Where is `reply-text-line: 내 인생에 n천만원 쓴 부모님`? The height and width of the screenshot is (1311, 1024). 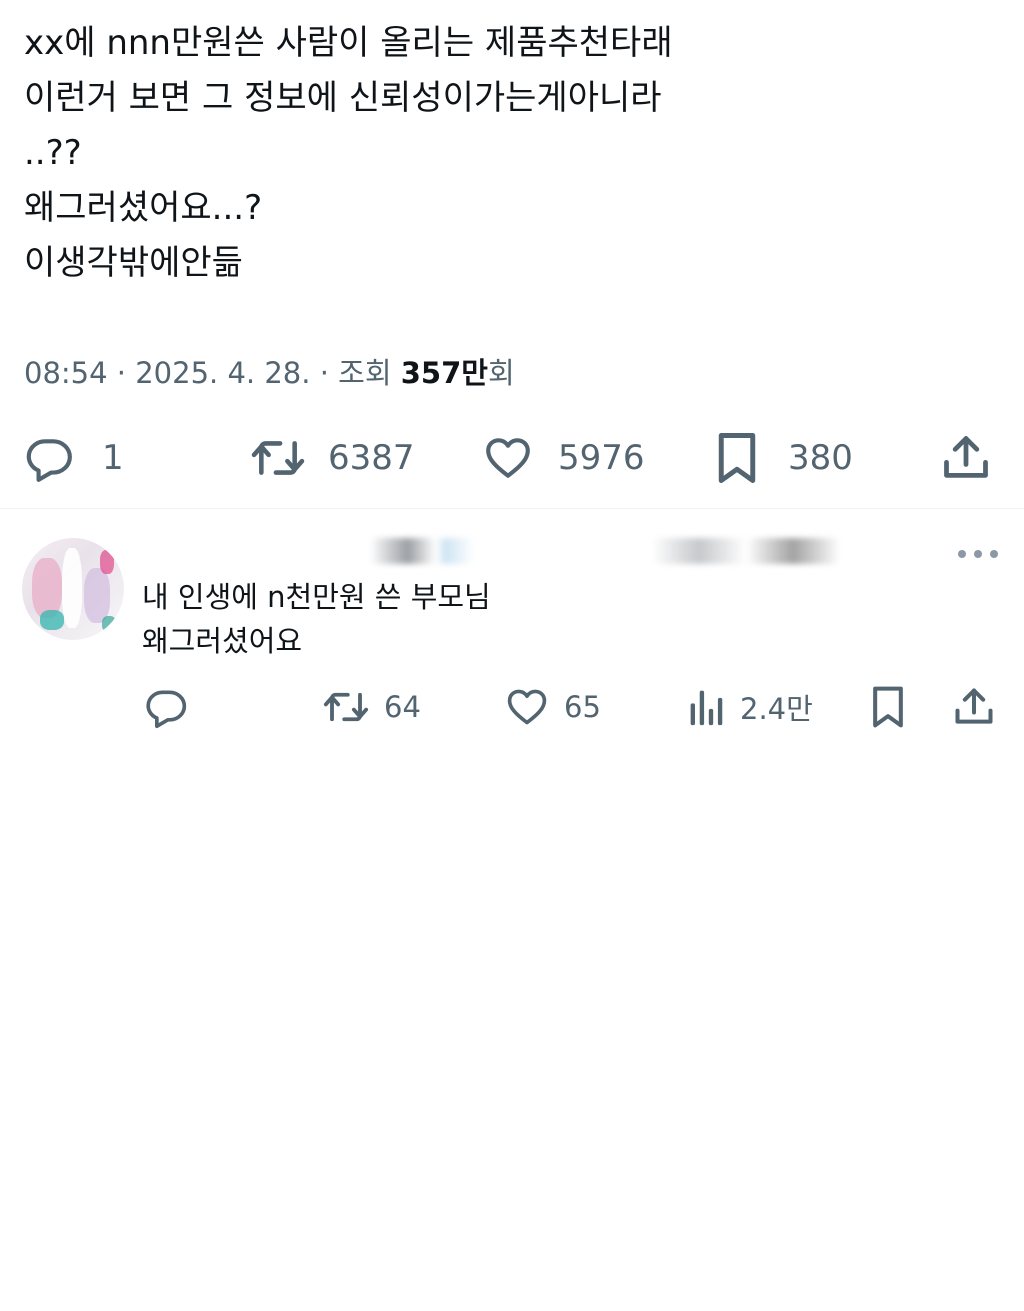
reply-text-line: 내 인생에 n천만원 쓴 부모님 is located at coordinates (316, 597).